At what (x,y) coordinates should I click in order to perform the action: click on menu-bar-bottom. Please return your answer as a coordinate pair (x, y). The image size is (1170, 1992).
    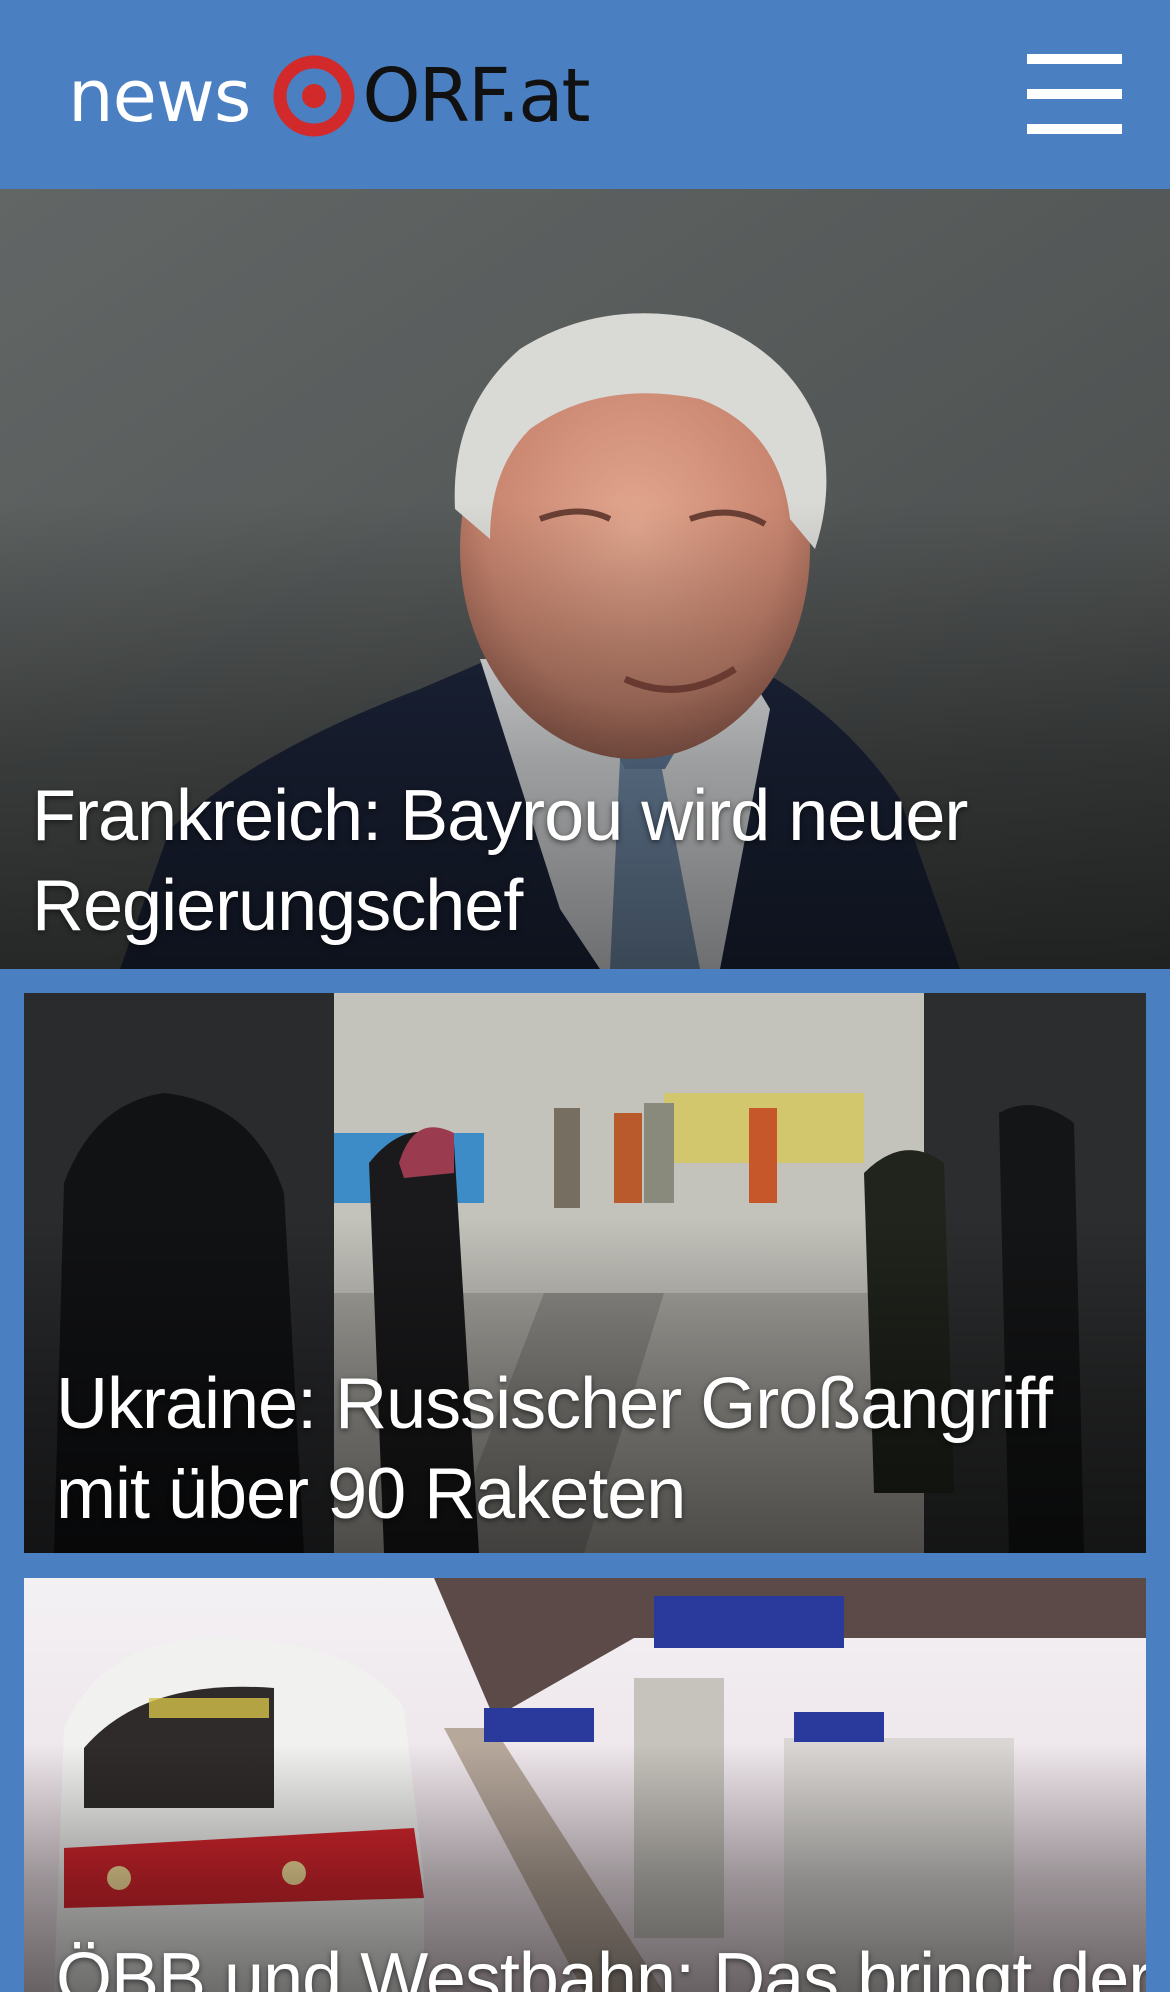
    Looking at the image, I should click on (1074, 129).